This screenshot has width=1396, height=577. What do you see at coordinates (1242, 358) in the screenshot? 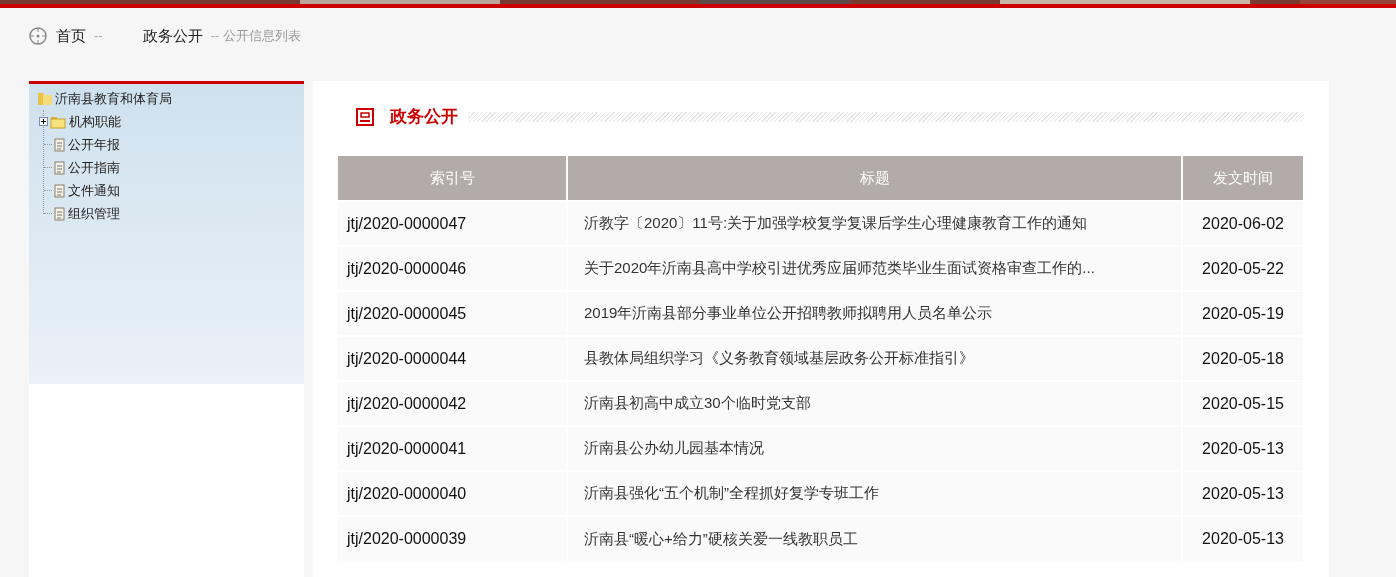
I see `table-cell: 2020-05-18` at bounding box center [1242, 358].